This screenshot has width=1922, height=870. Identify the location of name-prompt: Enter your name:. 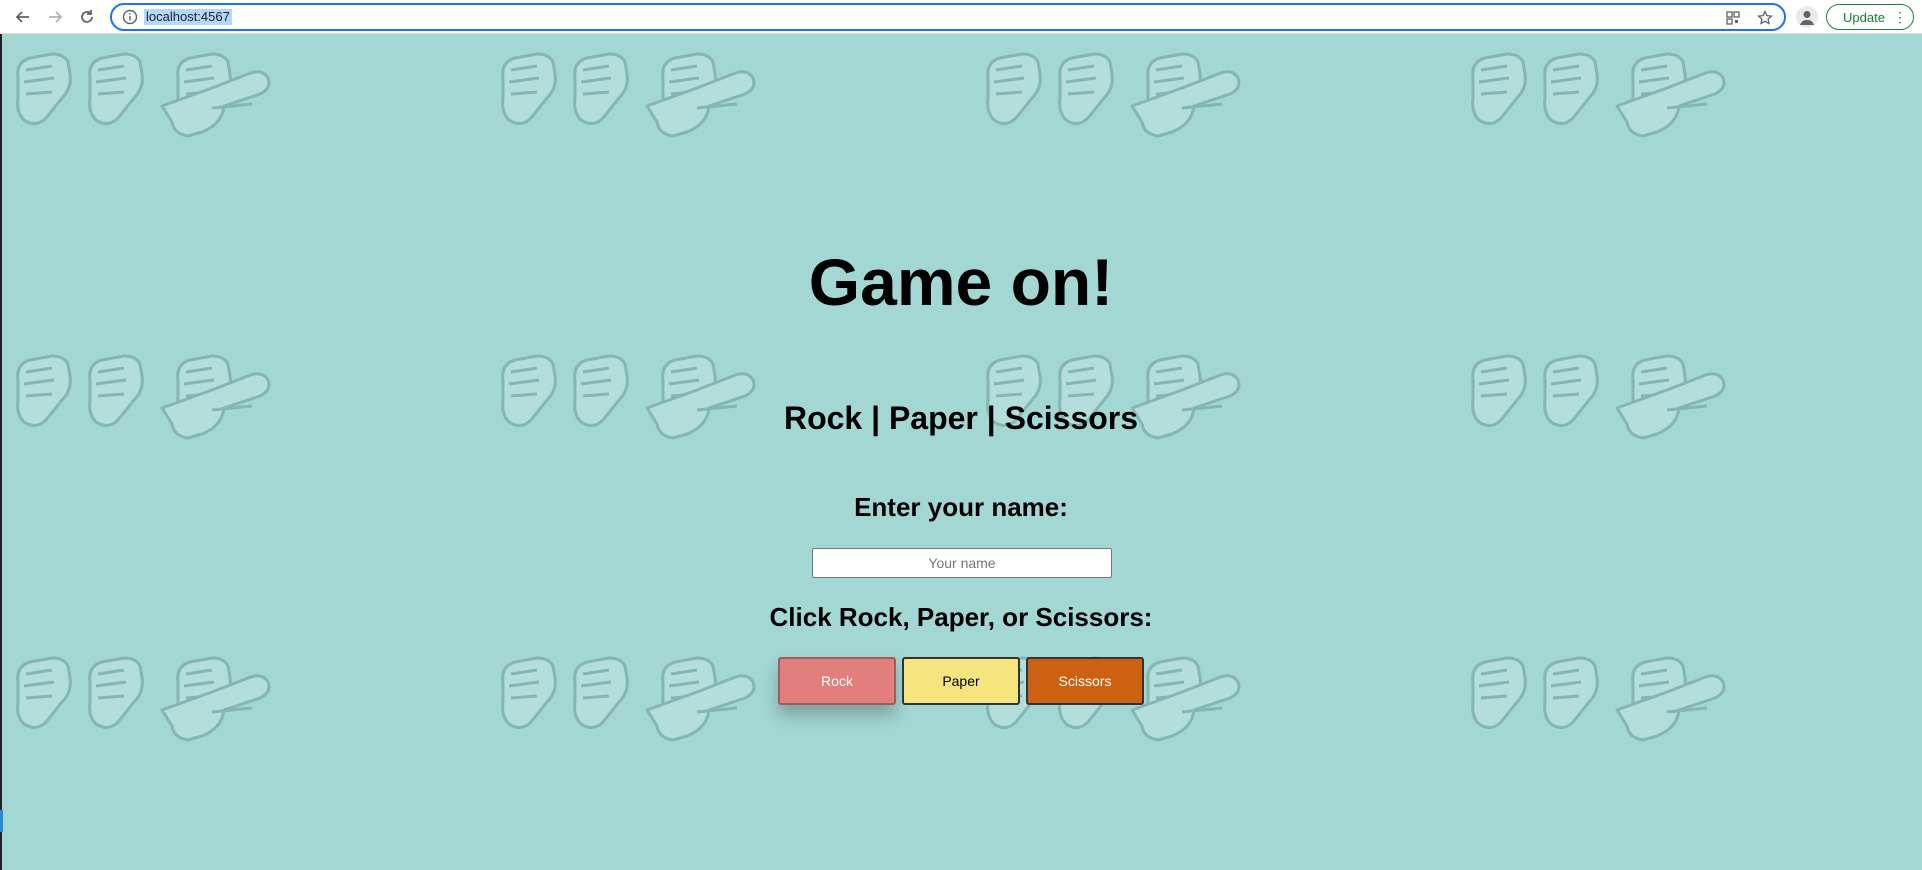
(961, 507).